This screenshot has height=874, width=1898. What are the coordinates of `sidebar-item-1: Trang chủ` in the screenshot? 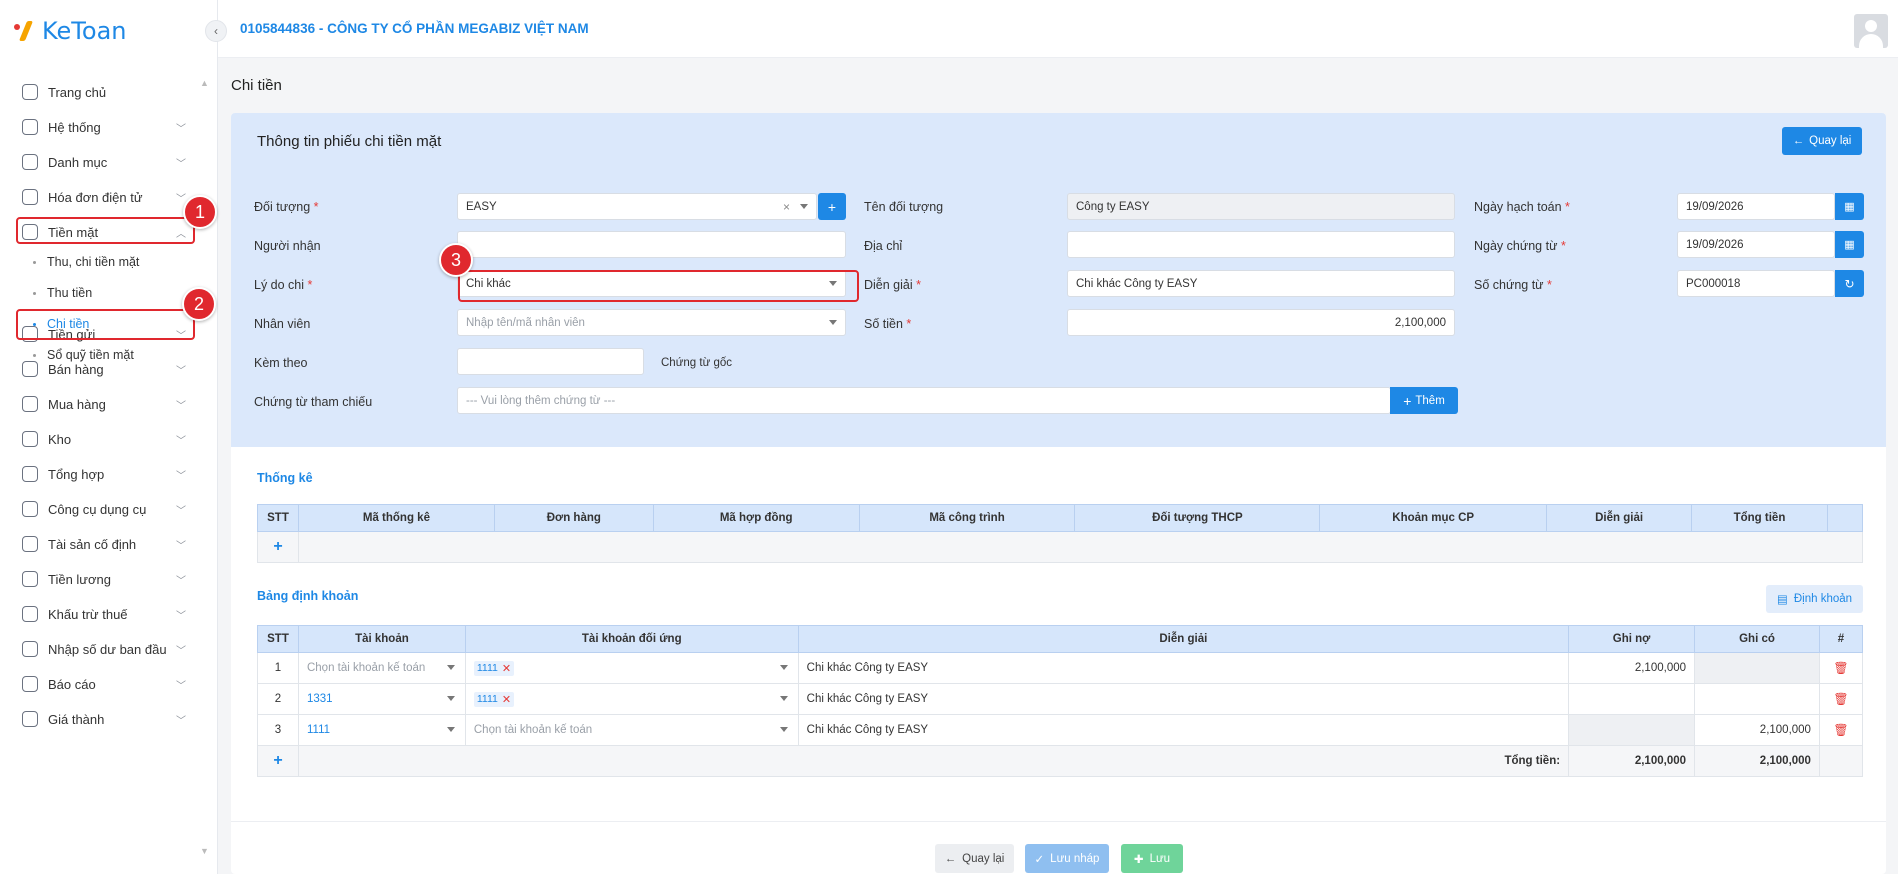 It's located at (109, 92).